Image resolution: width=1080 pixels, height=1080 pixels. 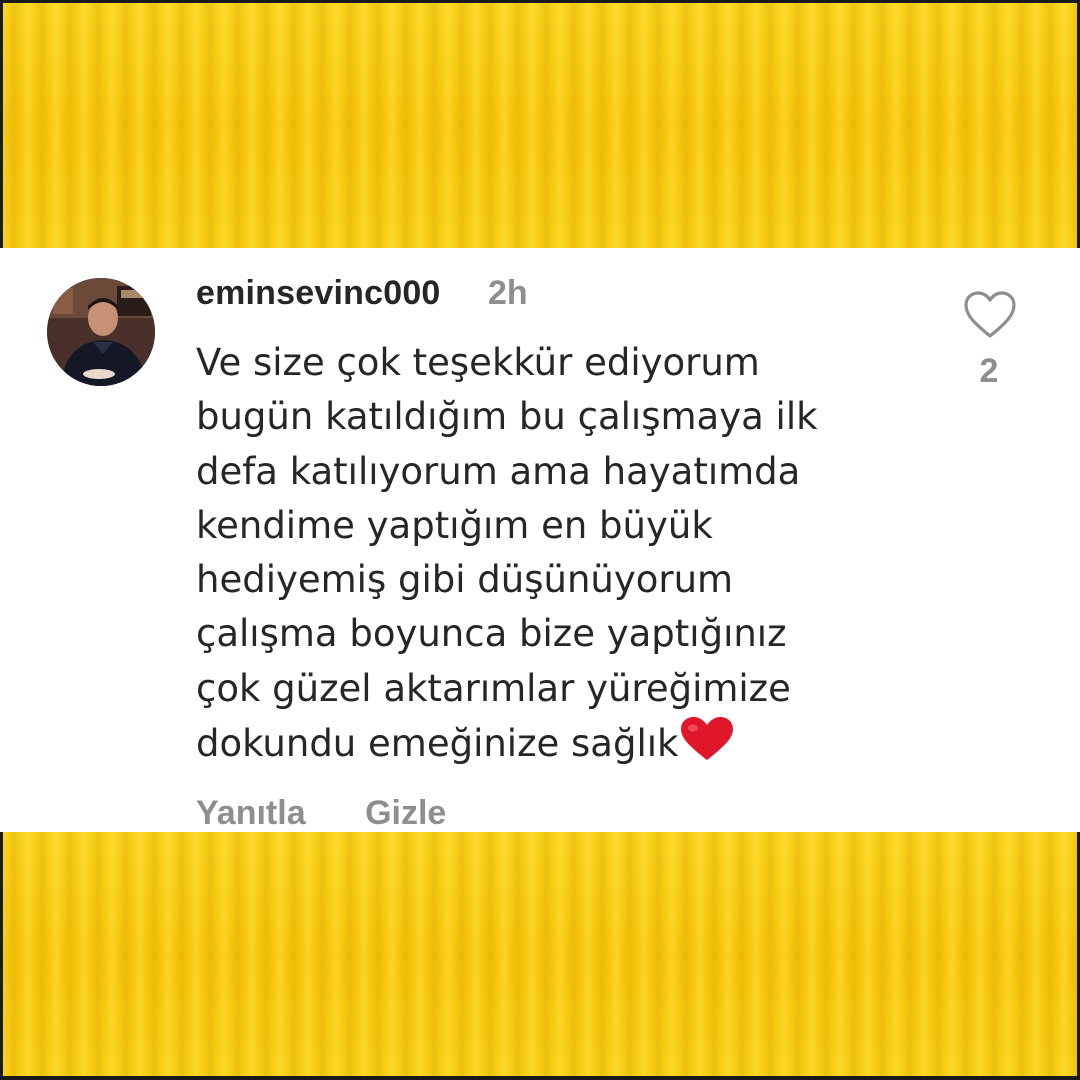 I want to click on heart-outline-icon, so click(x=990, y=314).